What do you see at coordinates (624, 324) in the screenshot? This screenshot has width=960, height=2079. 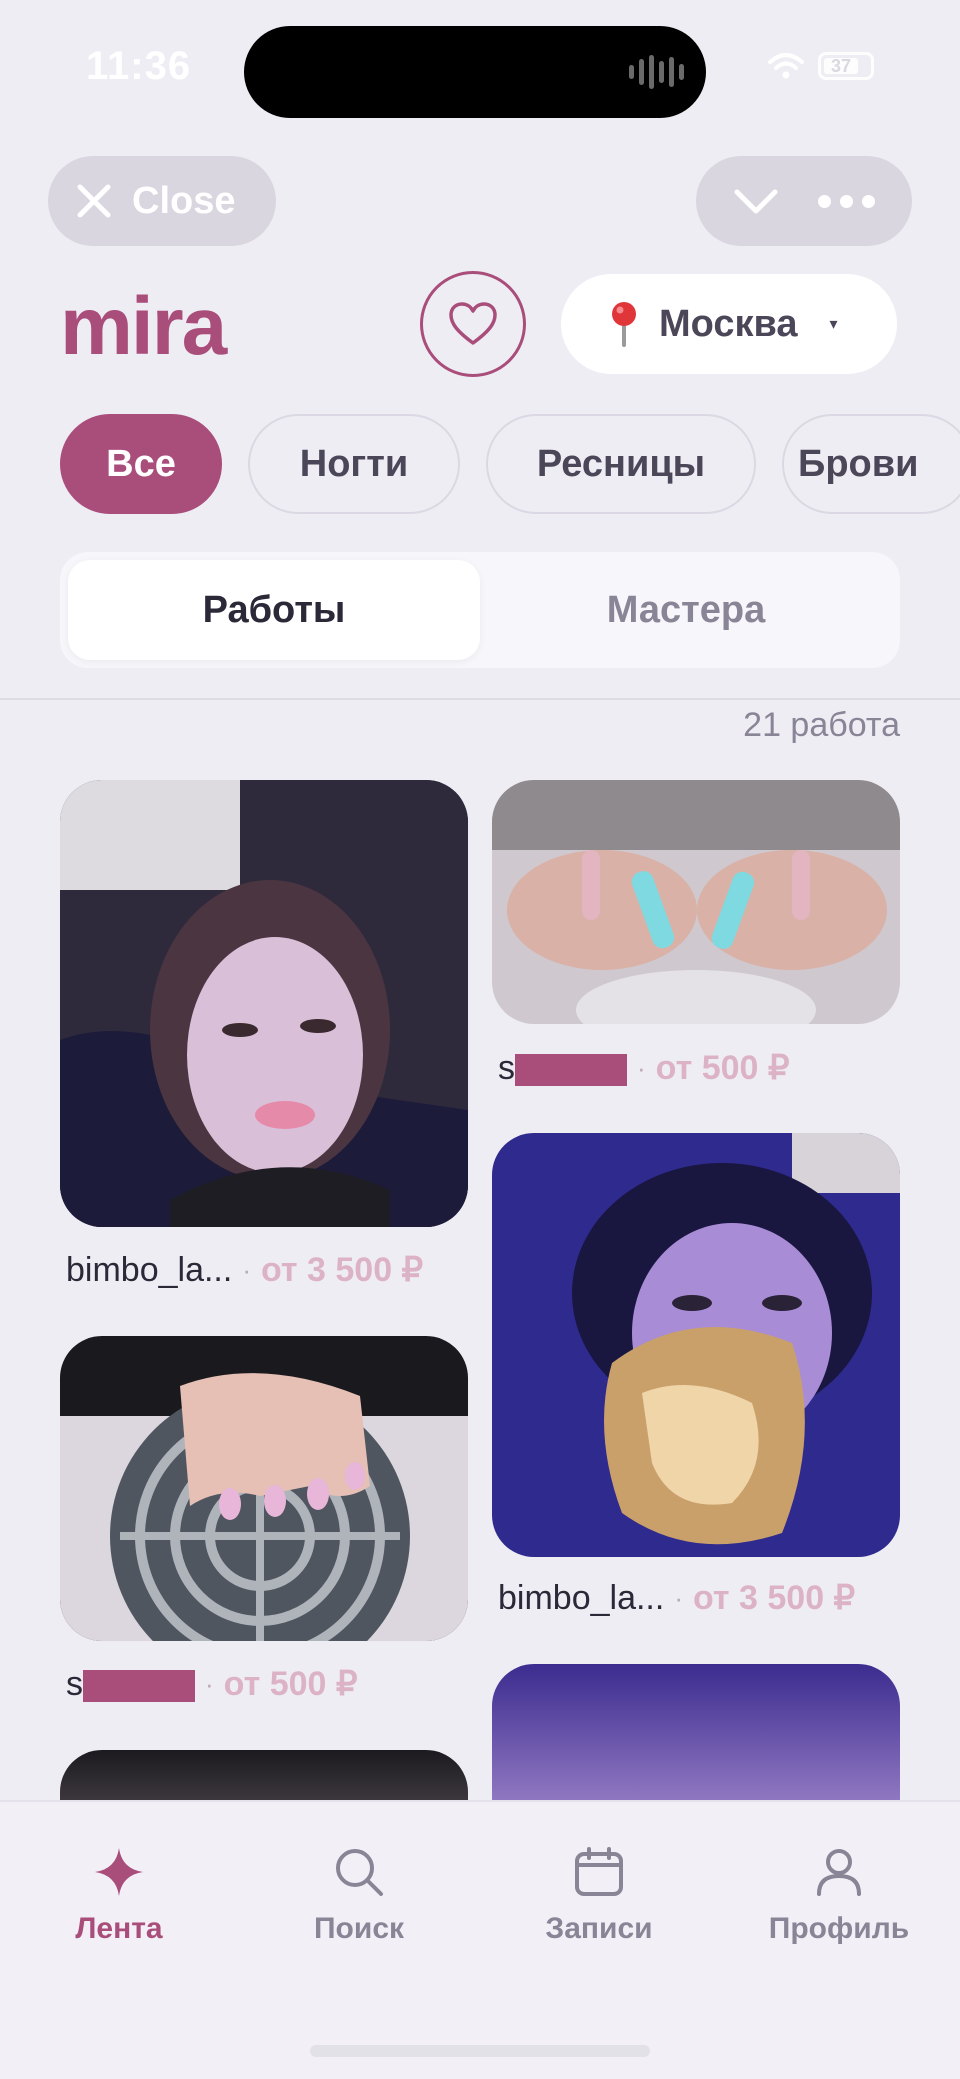 I see `pin-icon` at bounding box center [624, 324].